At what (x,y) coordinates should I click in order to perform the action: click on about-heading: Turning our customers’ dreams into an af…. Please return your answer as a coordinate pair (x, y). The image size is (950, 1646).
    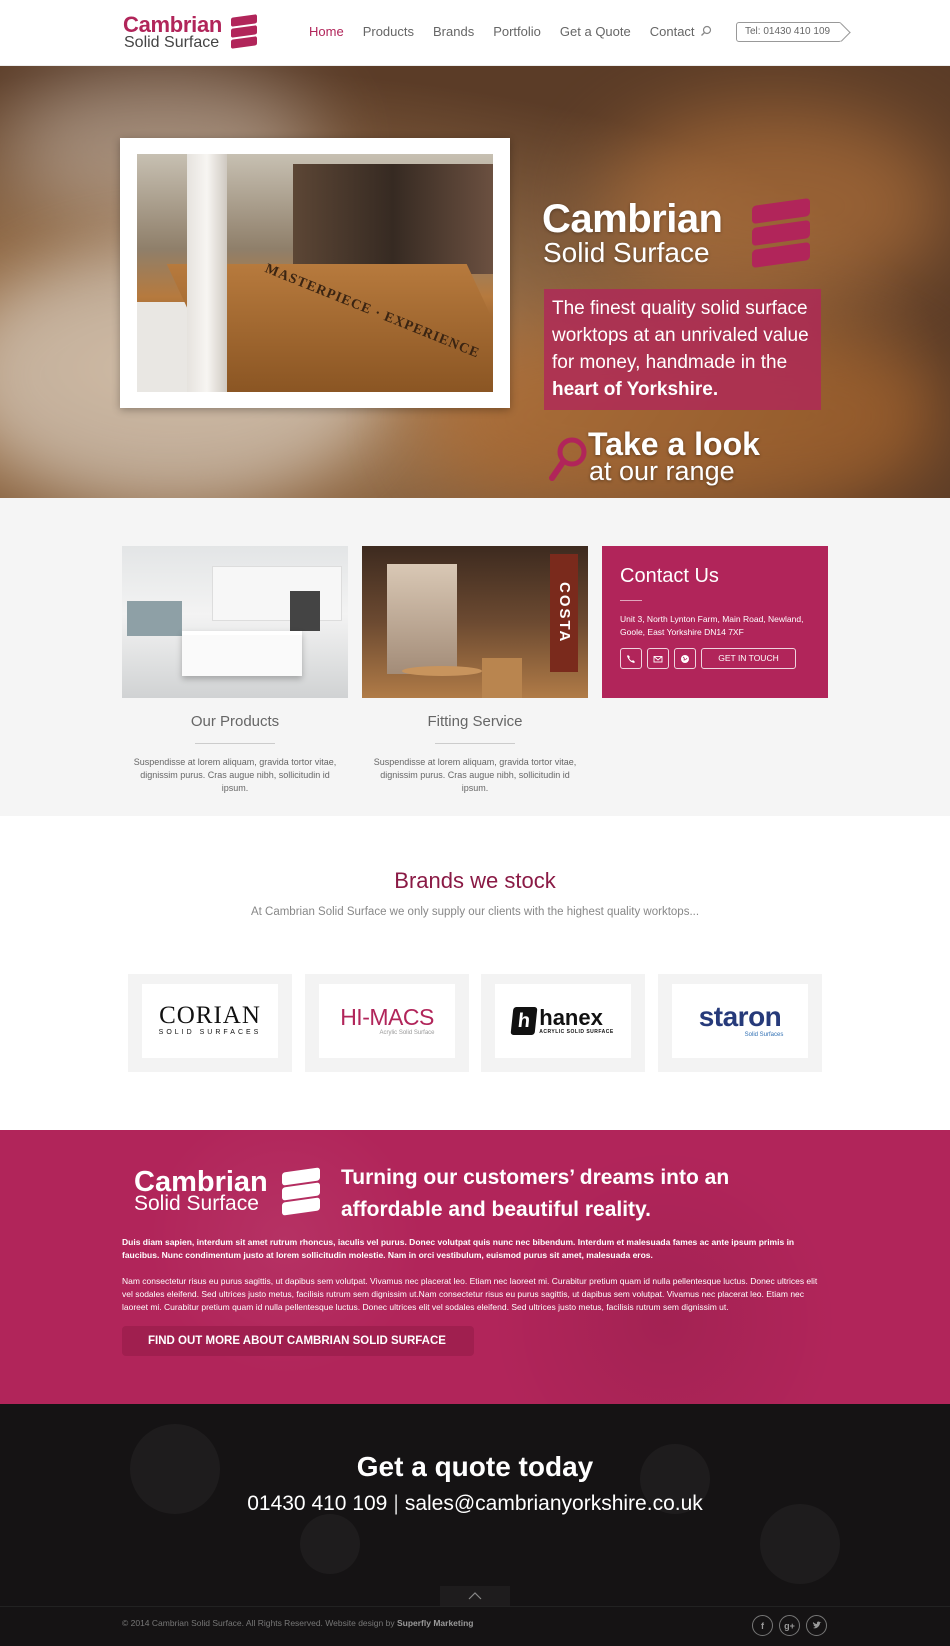
    Looking at the image, I should click on (535, 1193).